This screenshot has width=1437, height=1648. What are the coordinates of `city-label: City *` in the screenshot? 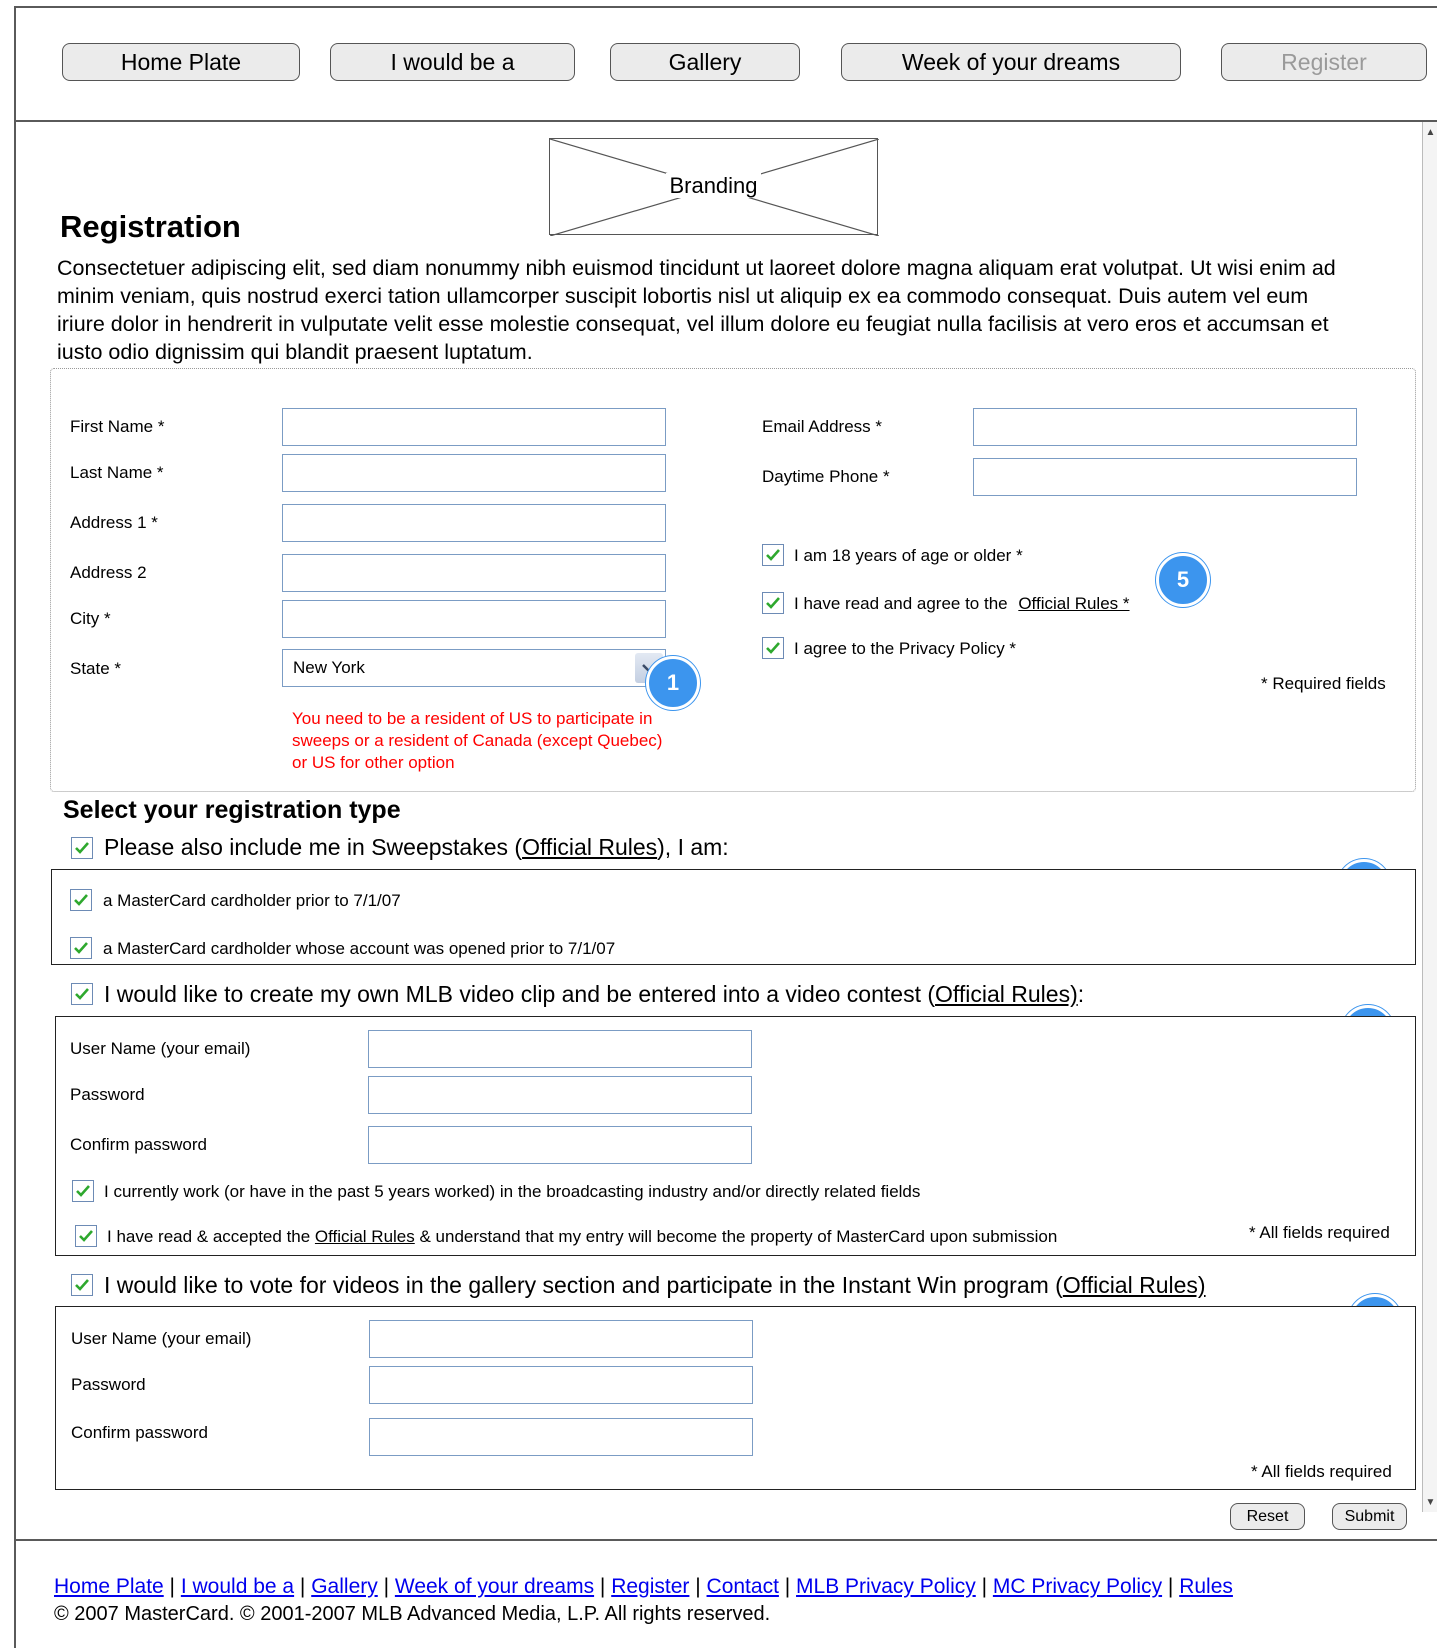 It's located at (90, 618).